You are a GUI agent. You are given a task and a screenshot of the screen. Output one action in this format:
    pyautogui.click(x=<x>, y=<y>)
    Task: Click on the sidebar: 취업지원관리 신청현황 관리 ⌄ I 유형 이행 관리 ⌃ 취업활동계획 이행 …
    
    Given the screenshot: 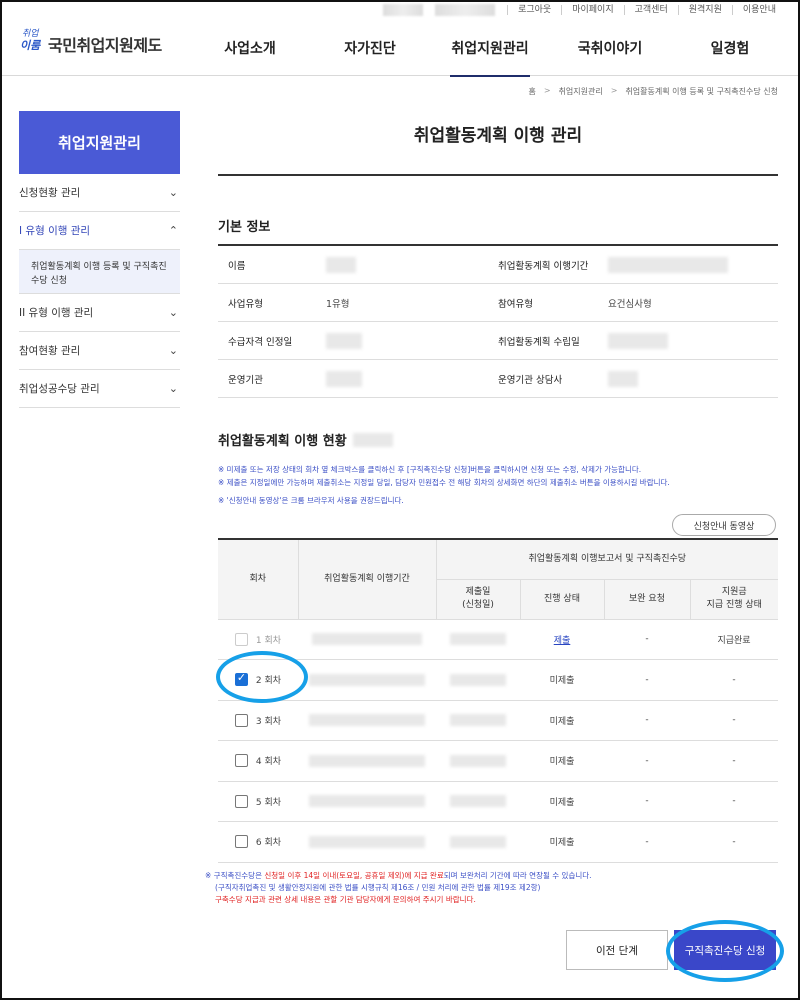 What is the action you would take?
    pyautogui.click(x=99, y=259)
    